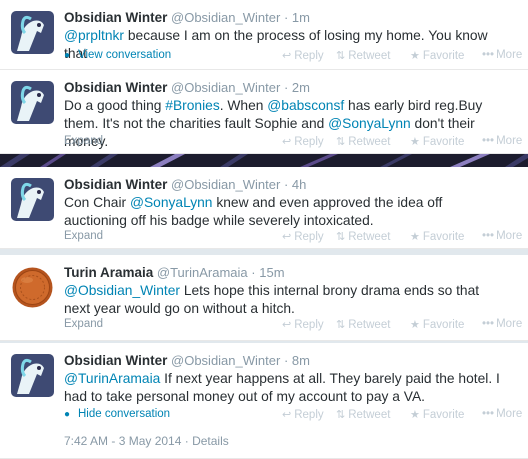 Image resolution: width=528 pixels, height=459 pixels. I want to click on view-conversation-link: ● View conversation, so click(117, 55).